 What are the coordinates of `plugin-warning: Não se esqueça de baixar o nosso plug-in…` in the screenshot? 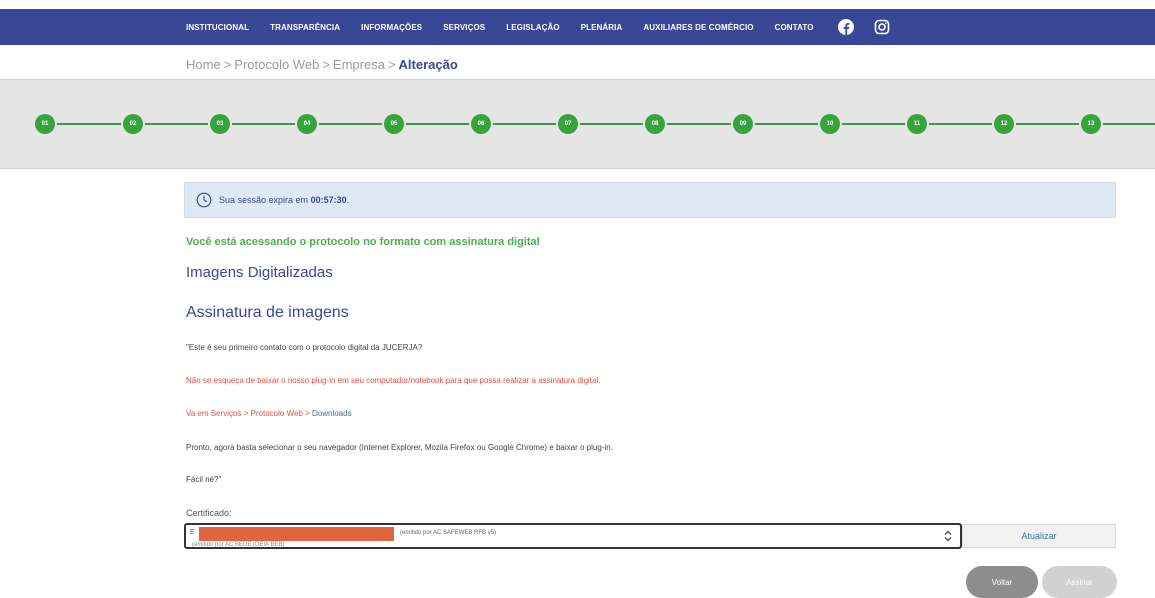 It's located at (393, 380).